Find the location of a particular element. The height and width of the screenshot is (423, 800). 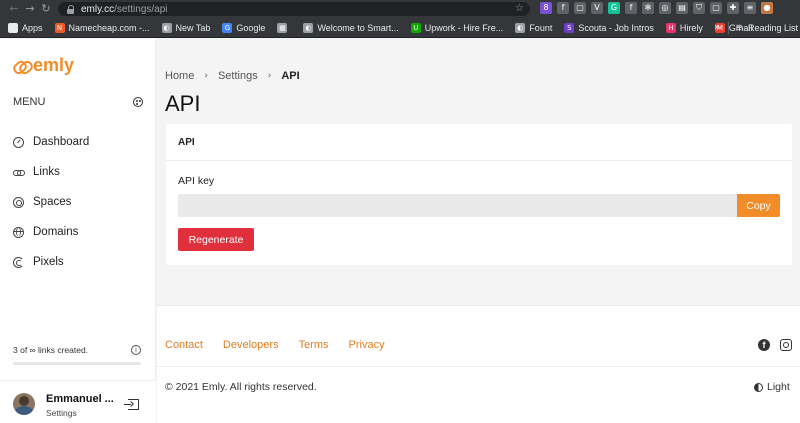

puzzle-icon: ✚ is located at coordinates (733, 8).